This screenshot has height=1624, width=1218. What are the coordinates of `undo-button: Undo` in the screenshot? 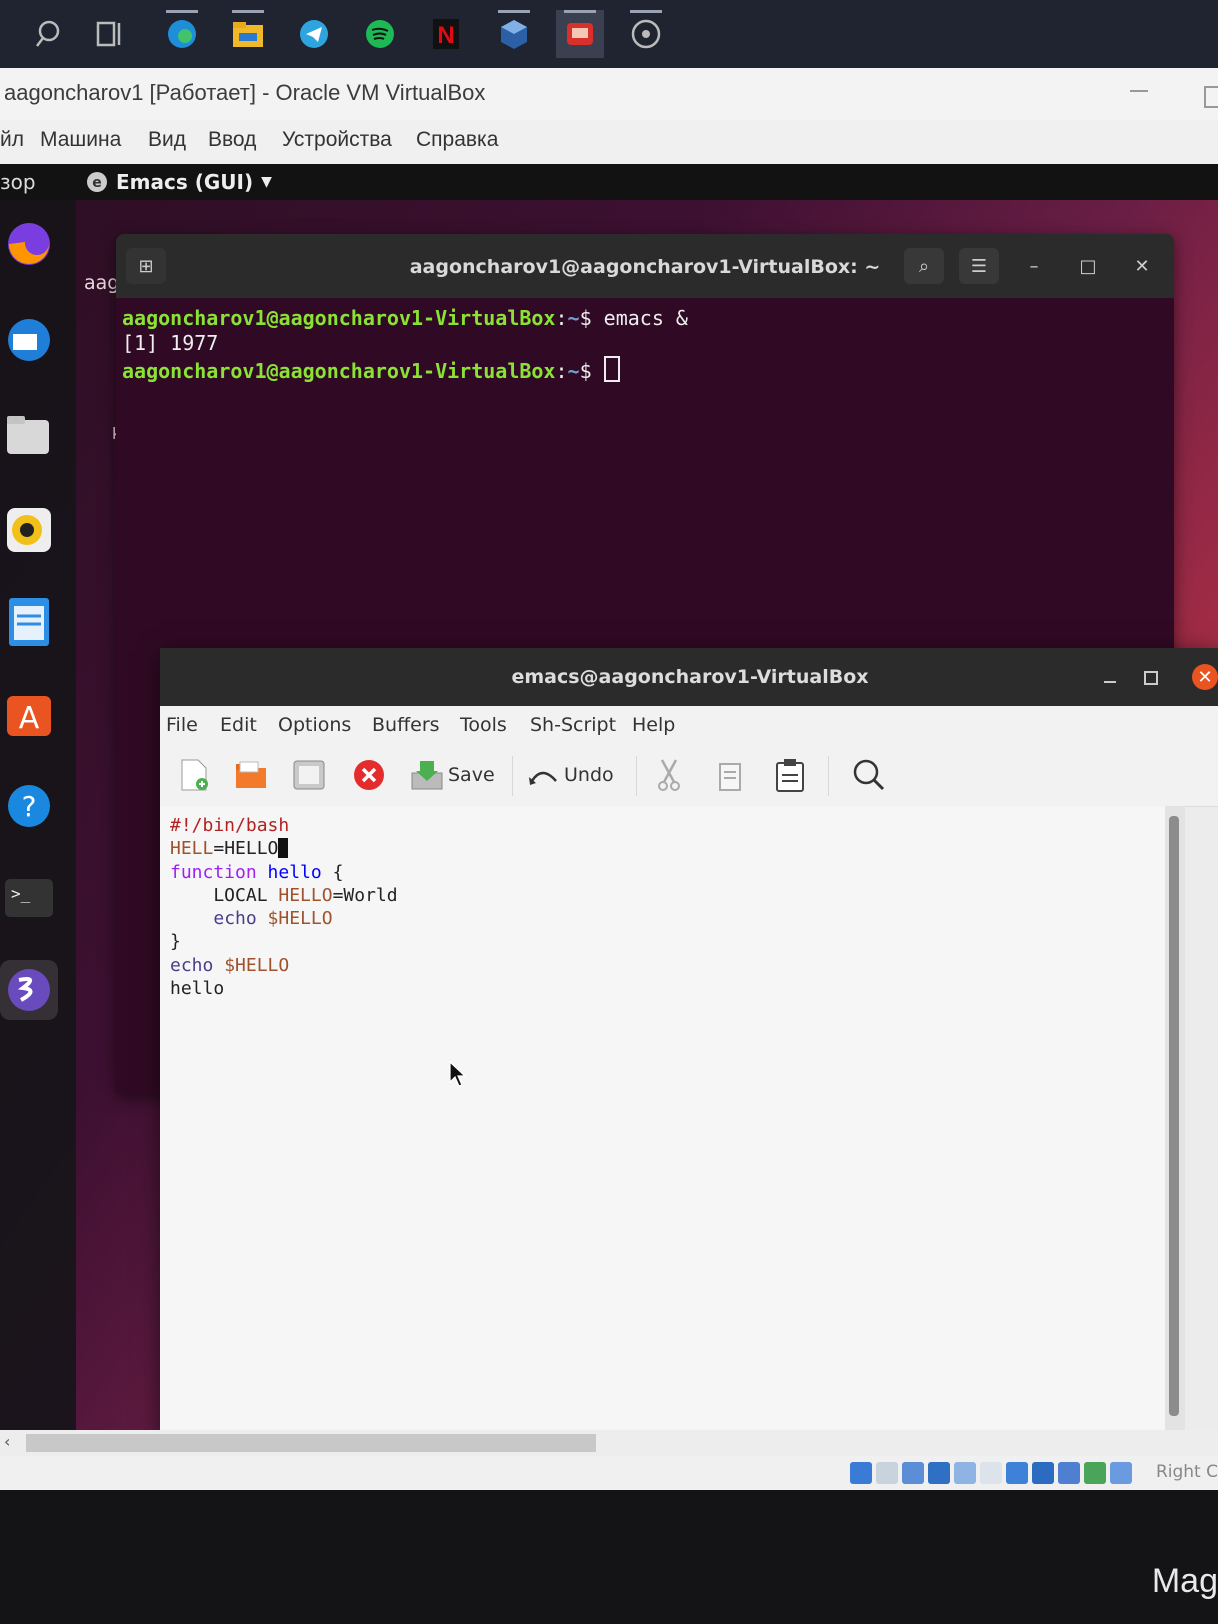 It's located at (571, 775).